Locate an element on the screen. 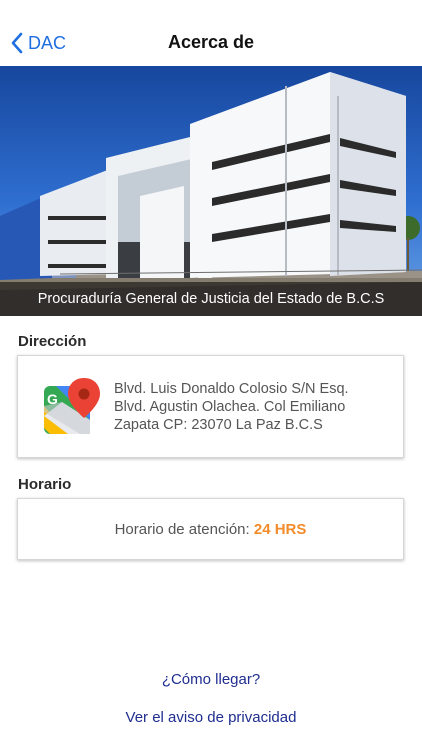  address-line: Zapata CP: 23070 La Paz B.C.S is located at coordinates (218, 425).